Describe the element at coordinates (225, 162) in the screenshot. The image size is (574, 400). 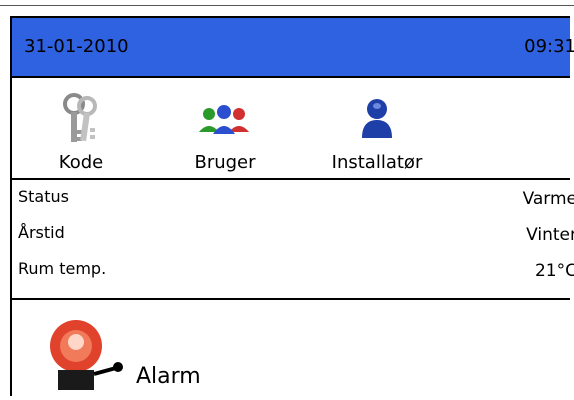
I see `bruger-label: Bruger` at that location.